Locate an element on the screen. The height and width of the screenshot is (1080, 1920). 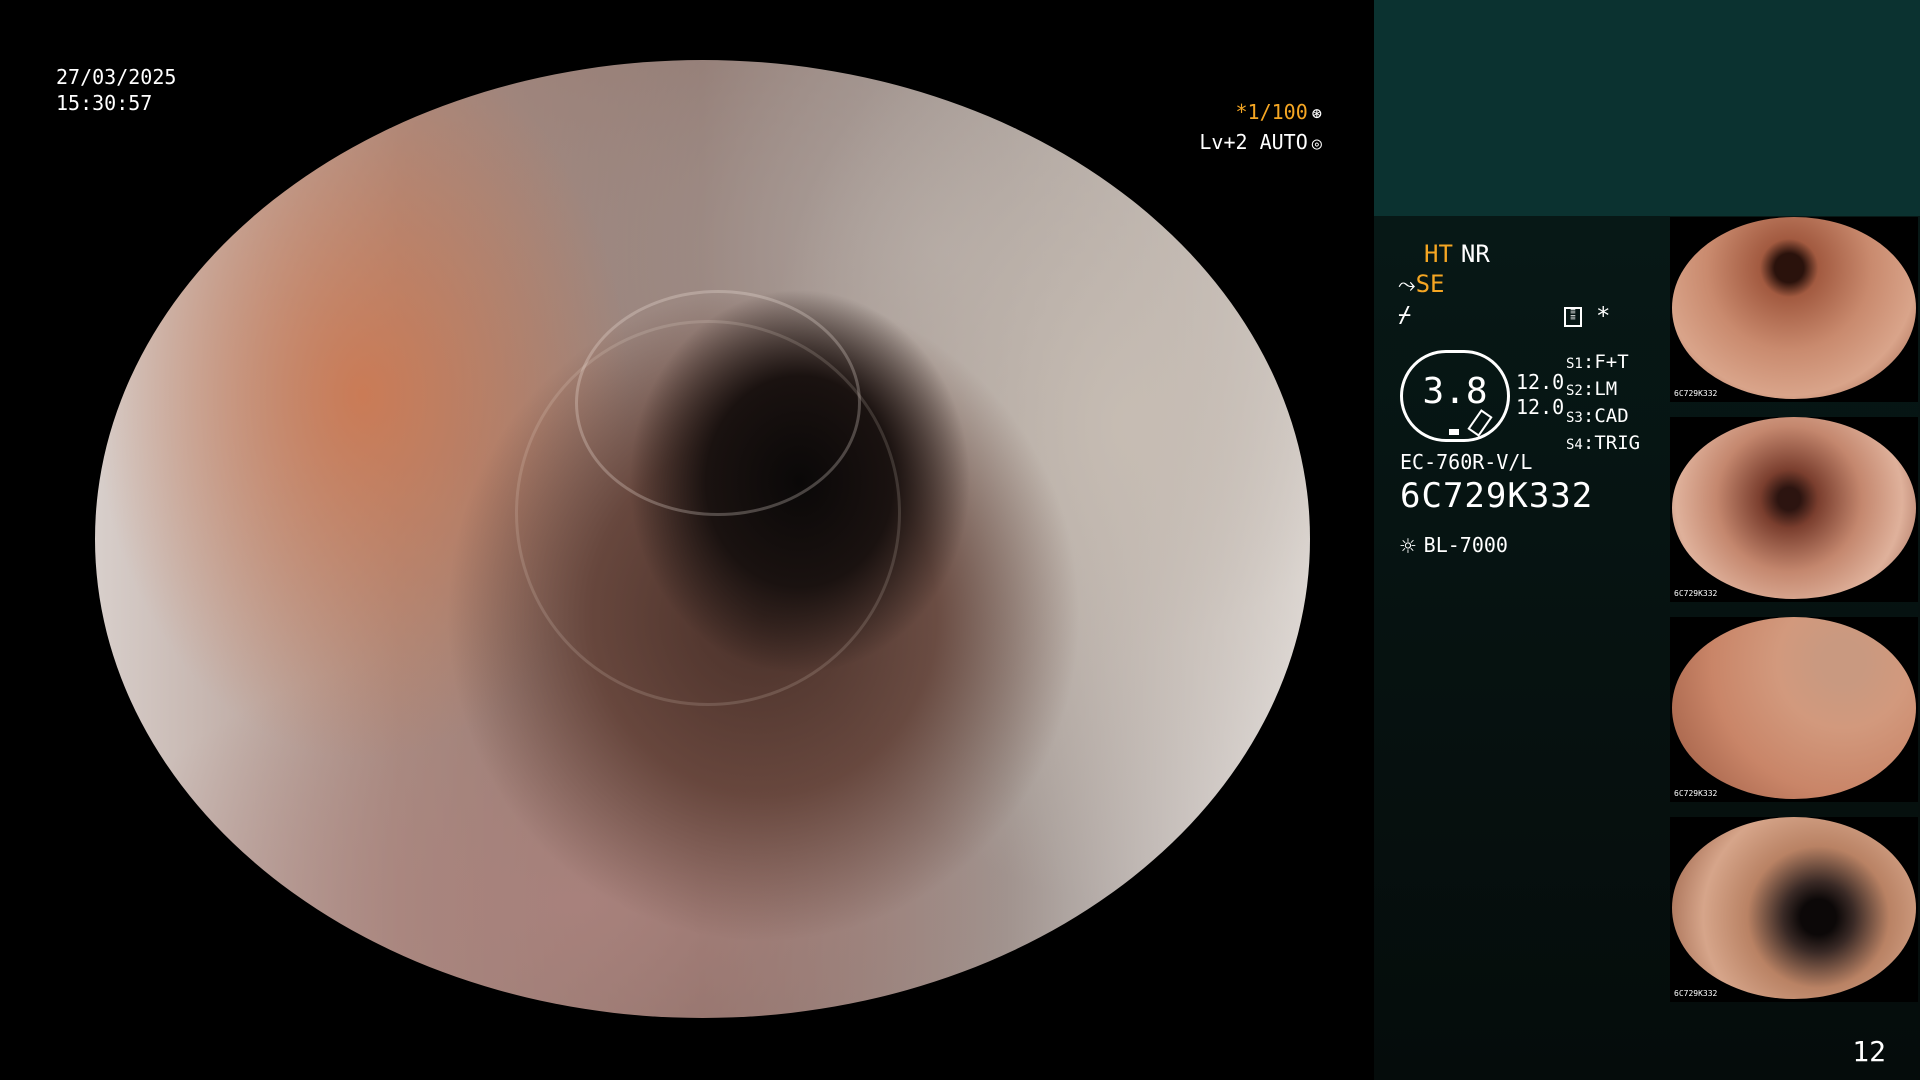
datetime: 27/03/2025 15:30:57 is located at coordinates (116, 90).